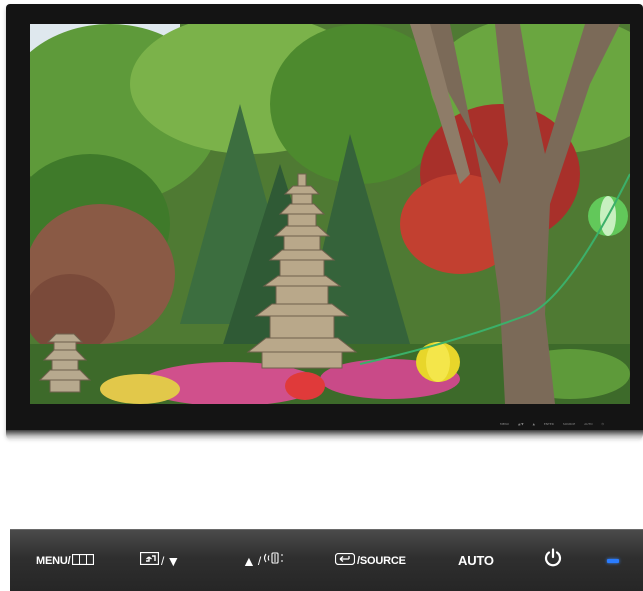 Image resolution: width=643 pixels, height=591 pixels. What do you see at coordinates (569, 424) in the screenshot?
I see `bezel-label: SOURCE` at bounding box center [569, 424].